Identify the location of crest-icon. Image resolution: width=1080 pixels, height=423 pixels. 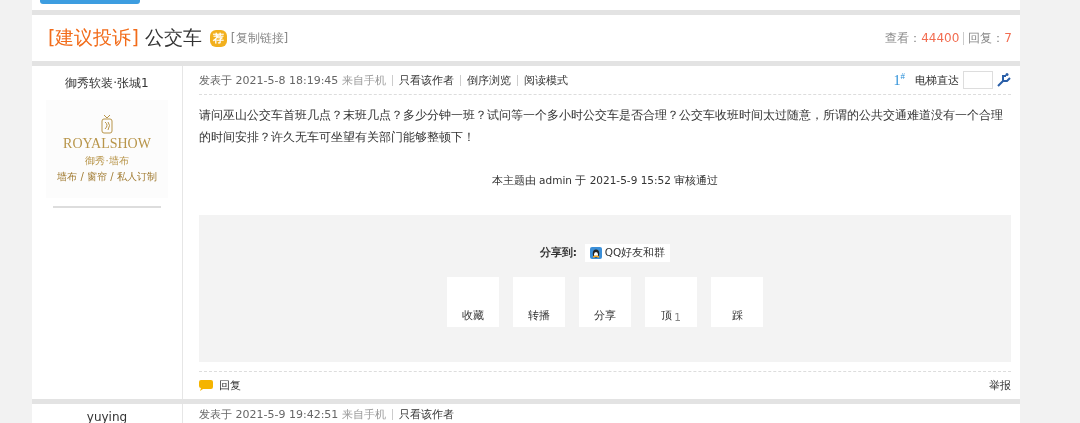
(107, 124).